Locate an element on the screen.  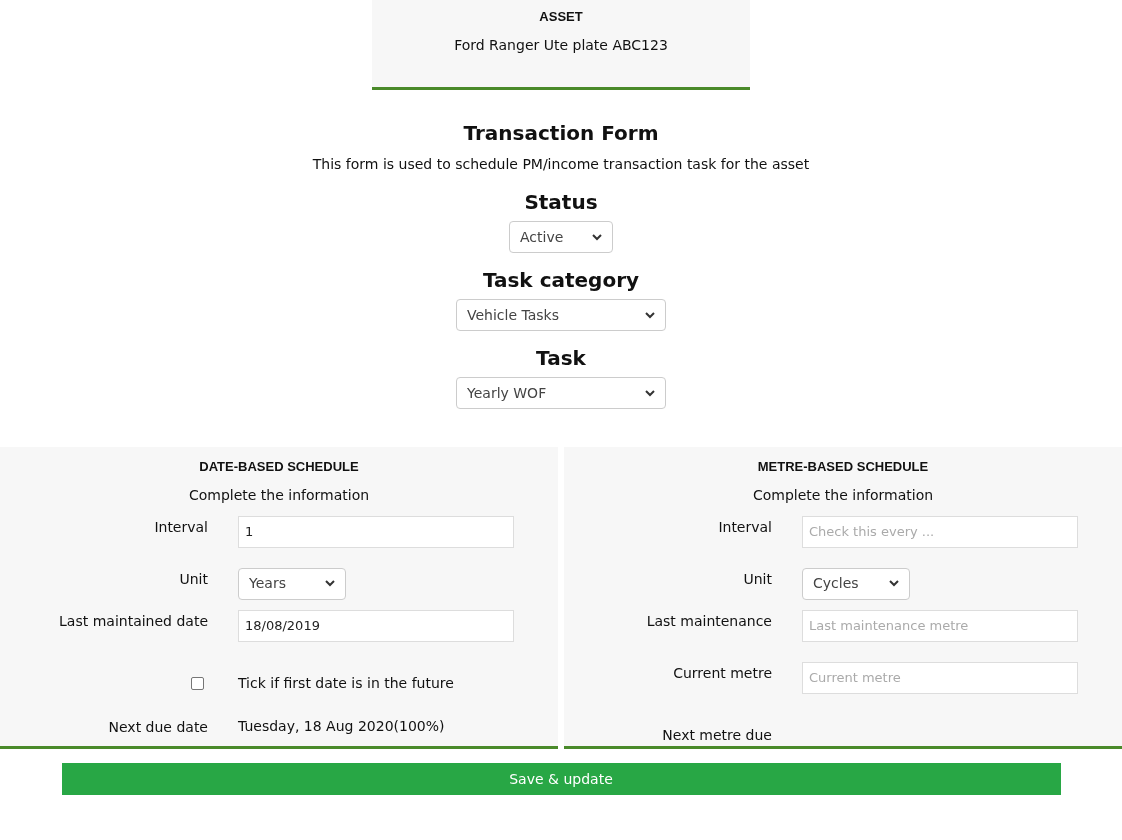
field-label: Current metre is located at coordinates (722, 673).